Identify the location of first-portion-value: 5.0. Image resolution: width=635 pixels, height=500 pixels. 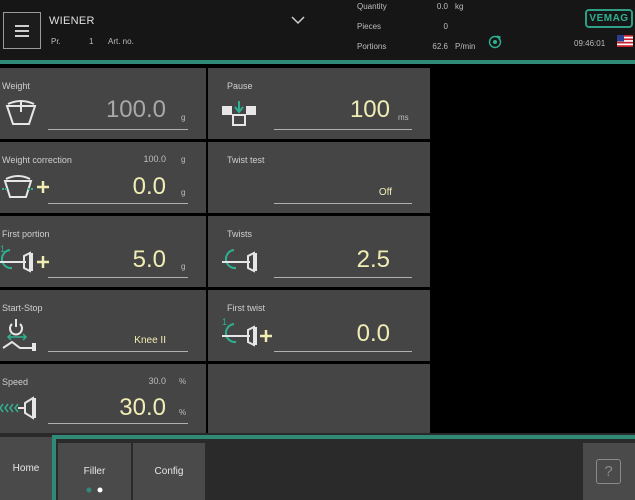
(149, 259).